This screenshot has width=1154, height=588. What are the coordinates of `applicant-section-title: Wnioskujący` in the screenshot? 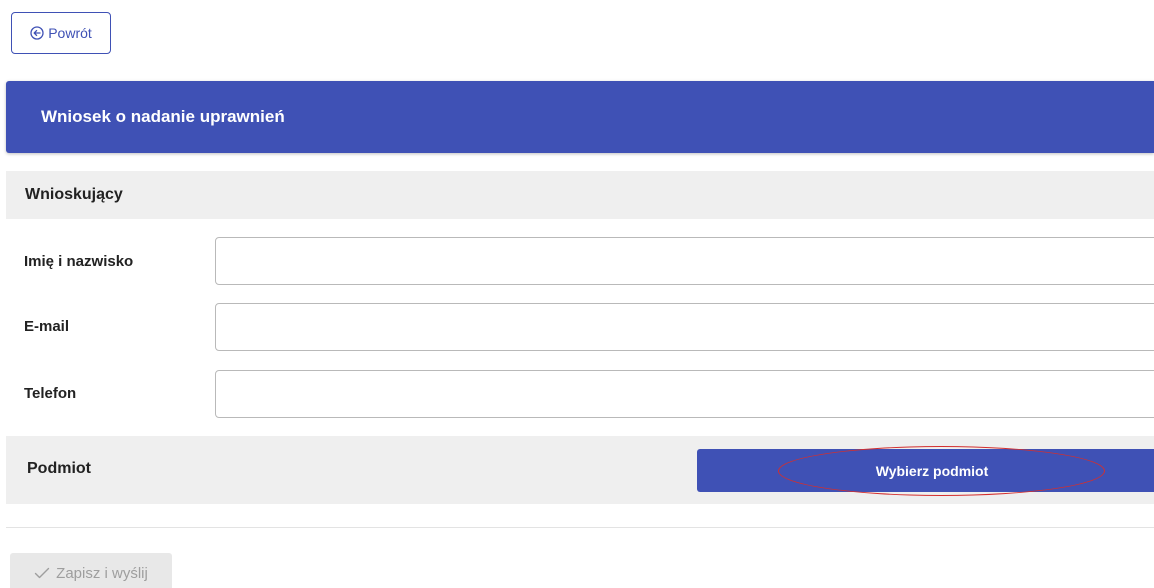 It's located at (74, 194).